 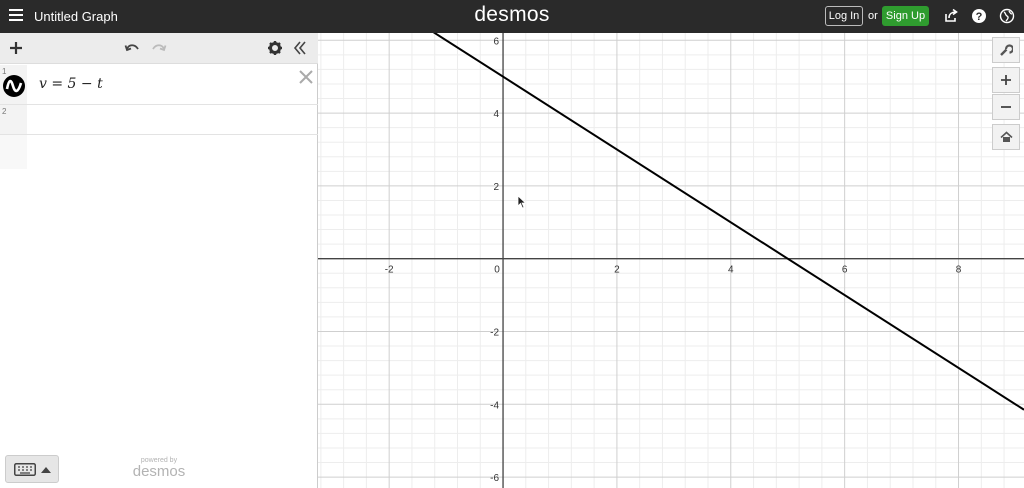 What do you see at coordinates (617, 270) in the screenshot?
I see `x-tick-label: 2` at bounding box center [617, 270].